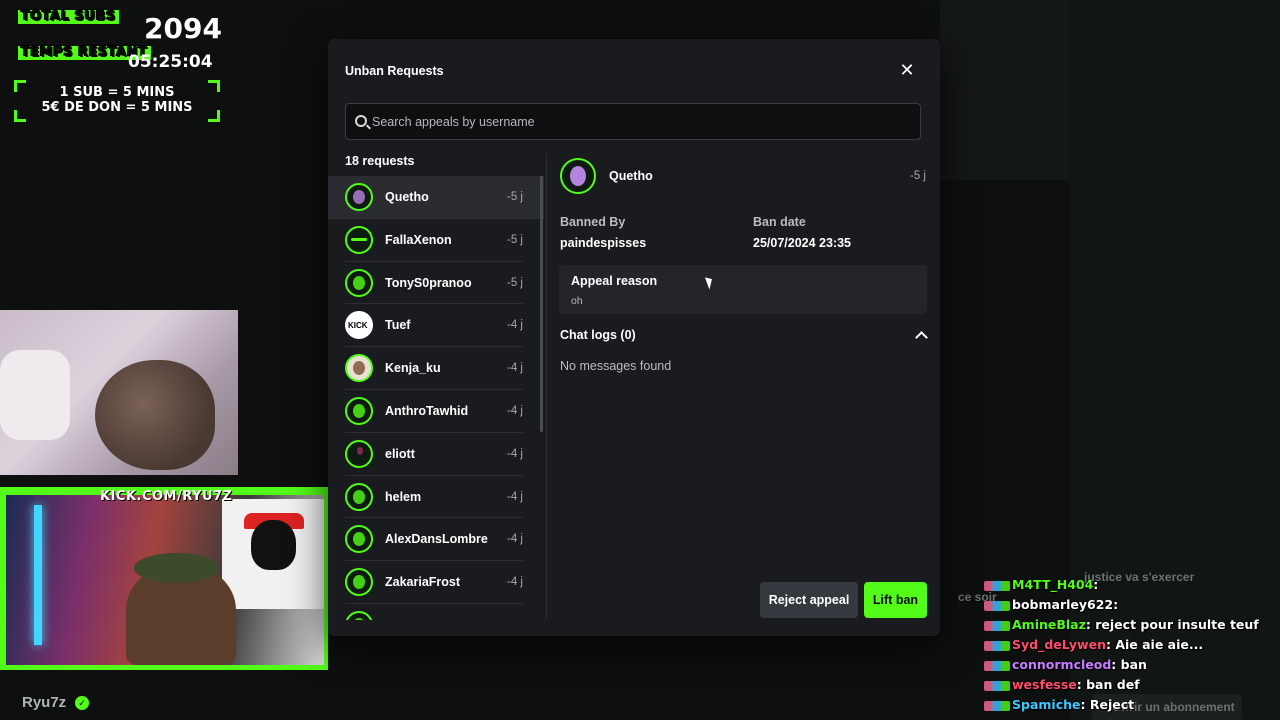  What do you see at coordinates (119, 392) in the screenshot?
I see `secondary-camera-feed` at bounding box center [119, 392].